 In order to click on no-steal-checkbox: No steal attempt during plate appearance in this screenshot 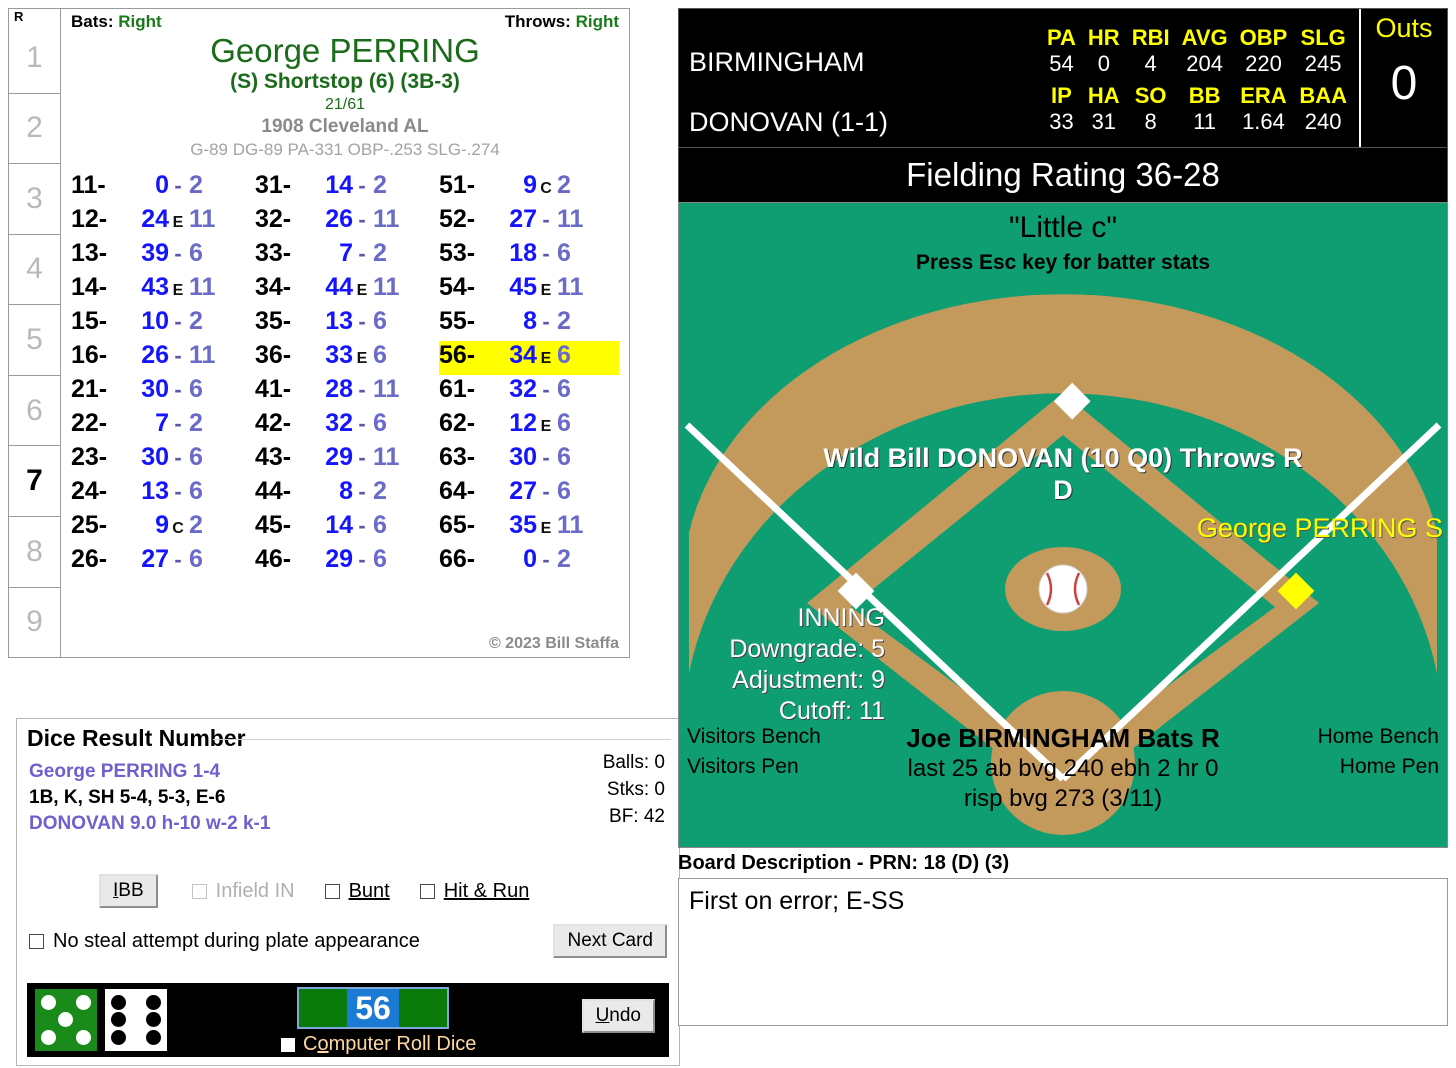, I will do `click(224, 941)`.